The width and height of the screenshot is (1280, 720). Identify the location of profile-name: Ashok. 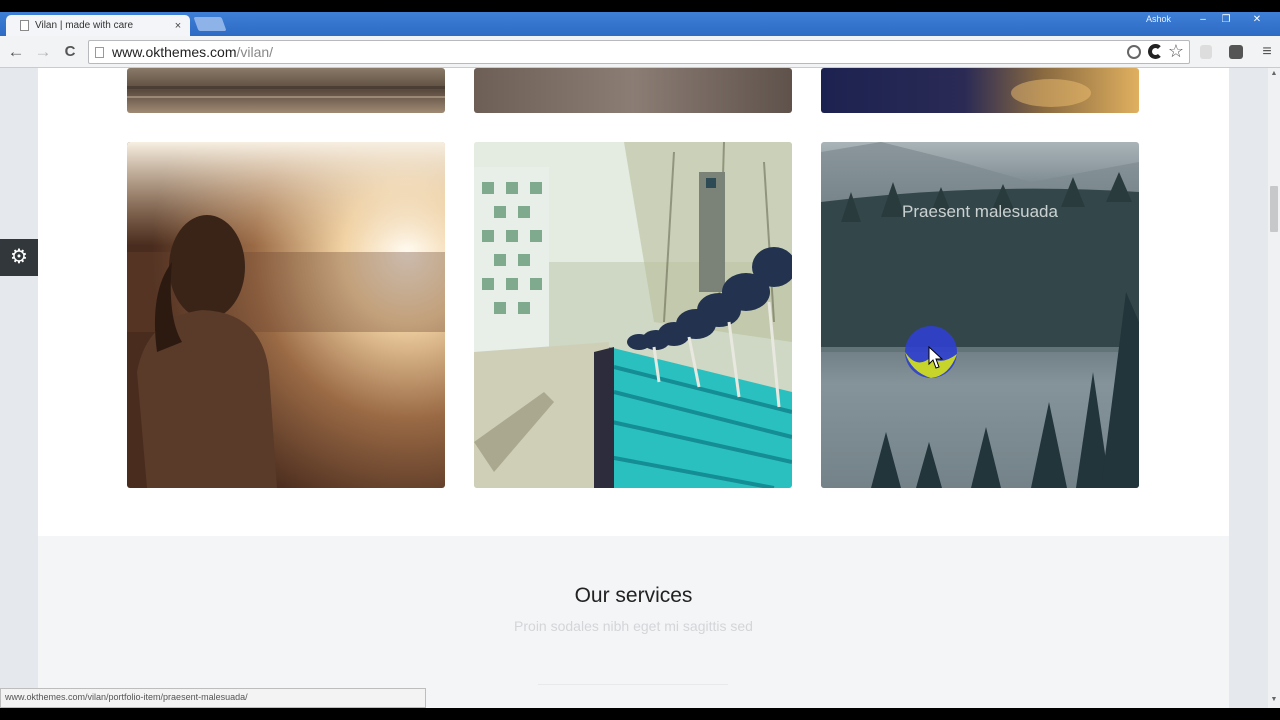
(1158, 19).